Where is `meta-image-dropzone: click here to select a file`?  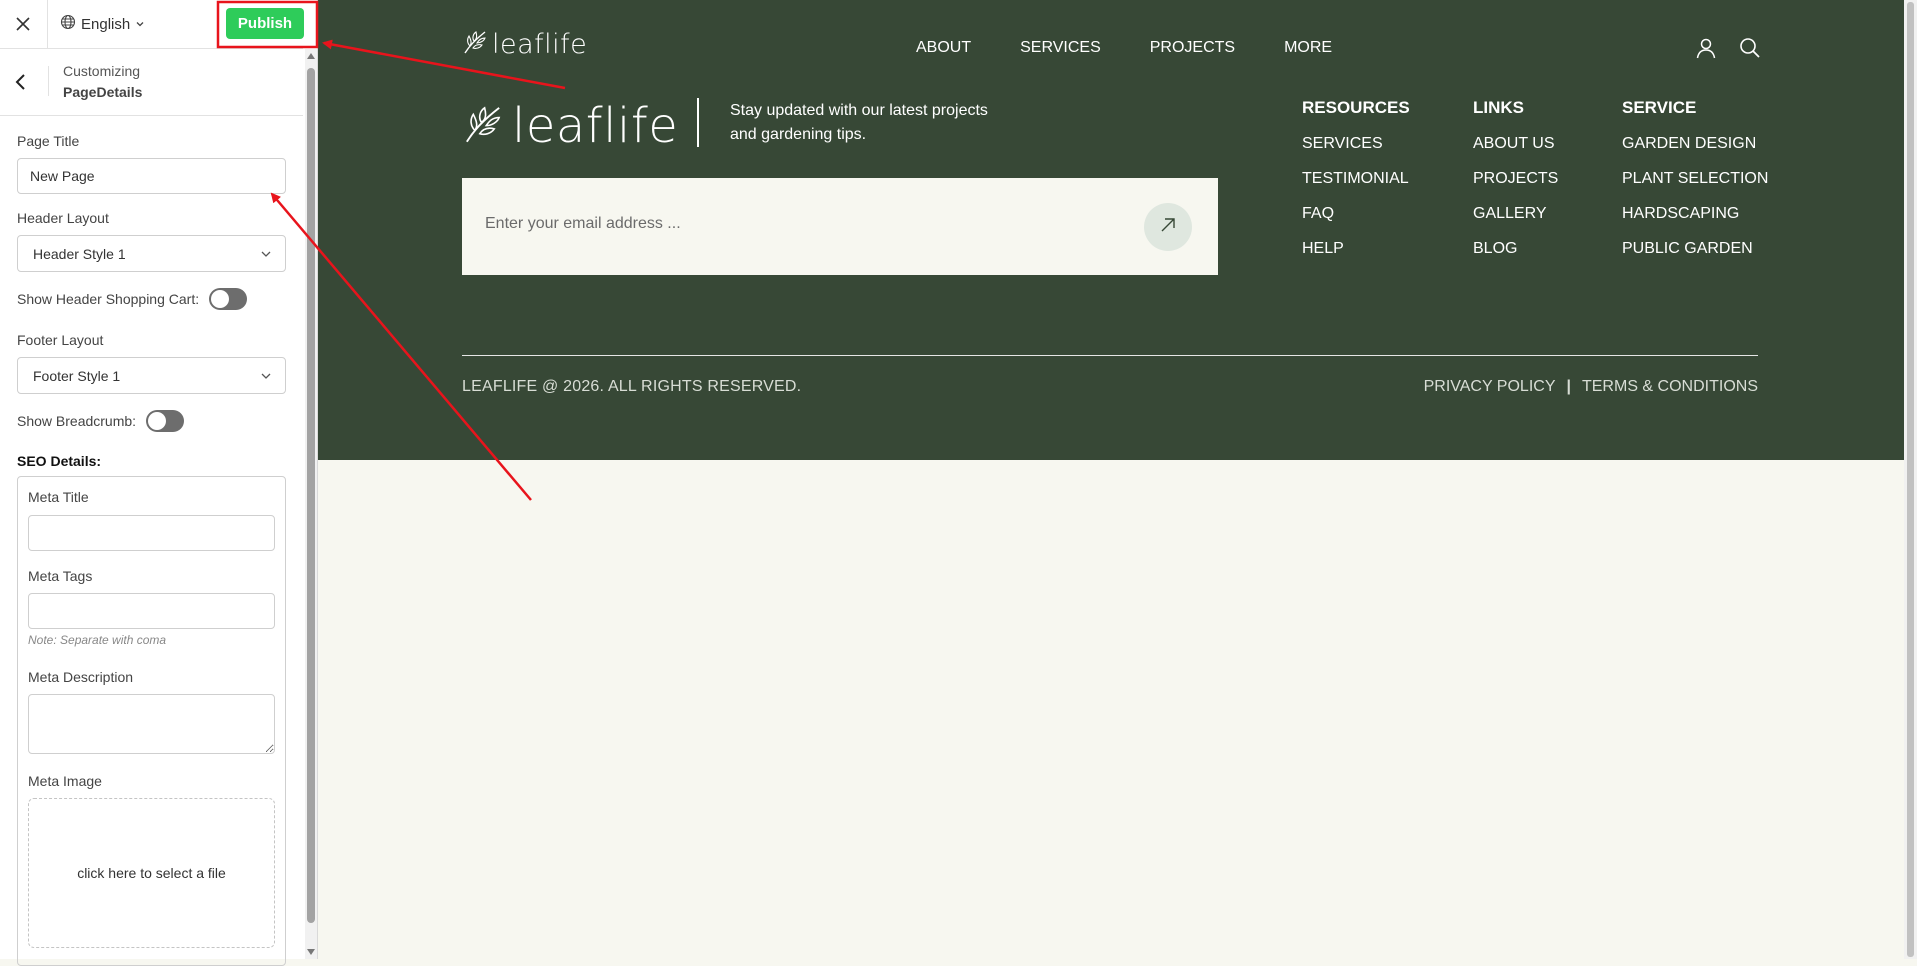
meta-image-dropzone: click here to select a file is located at coordinates (151, 873).